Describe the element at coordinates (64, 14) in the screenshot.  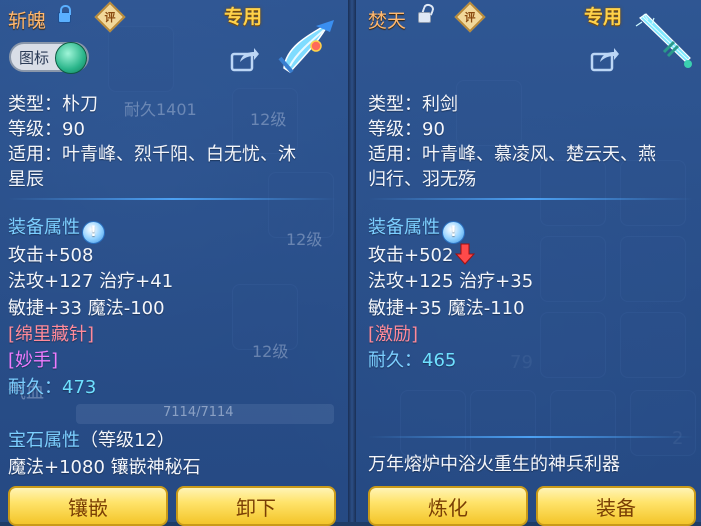
I see `lock-icon` at that location.